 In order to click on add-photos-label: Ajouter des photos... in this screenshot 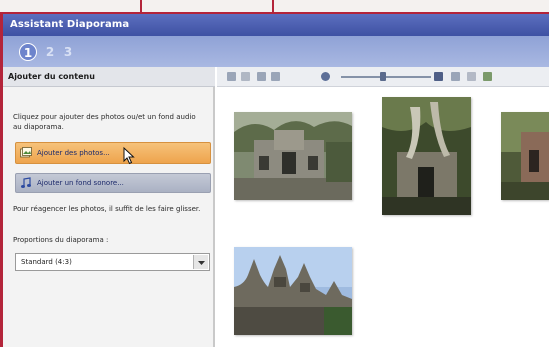, I will do `click(73, 153)`.